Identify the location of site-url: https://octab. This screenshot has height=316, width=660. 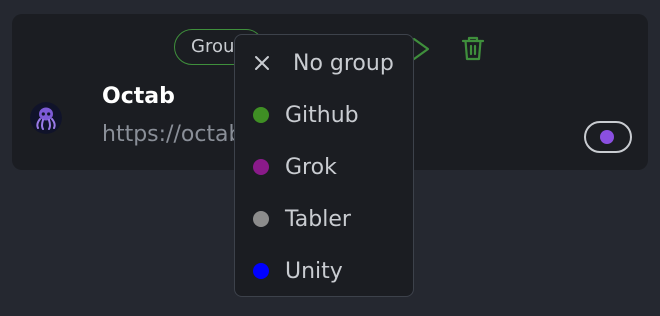
(172, 134).